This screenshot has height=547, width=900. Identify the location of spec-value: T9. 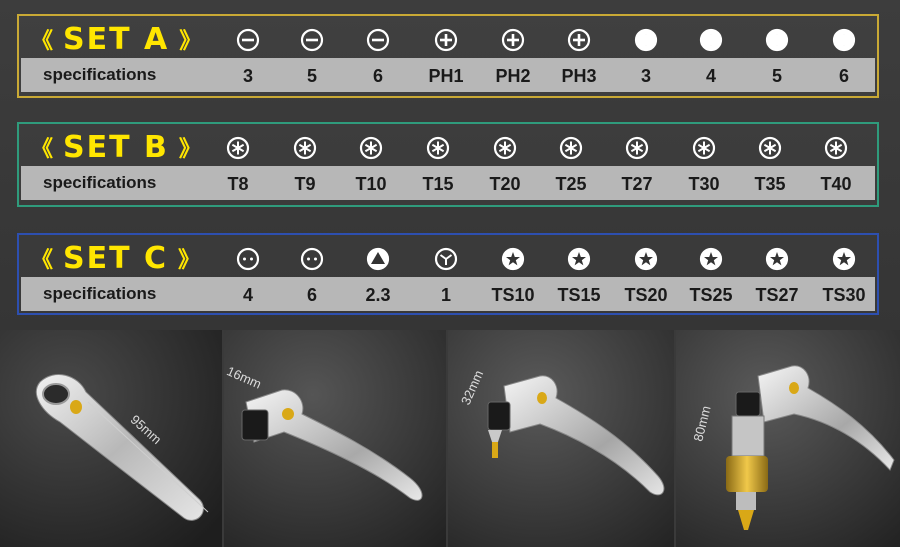
(305, 184).